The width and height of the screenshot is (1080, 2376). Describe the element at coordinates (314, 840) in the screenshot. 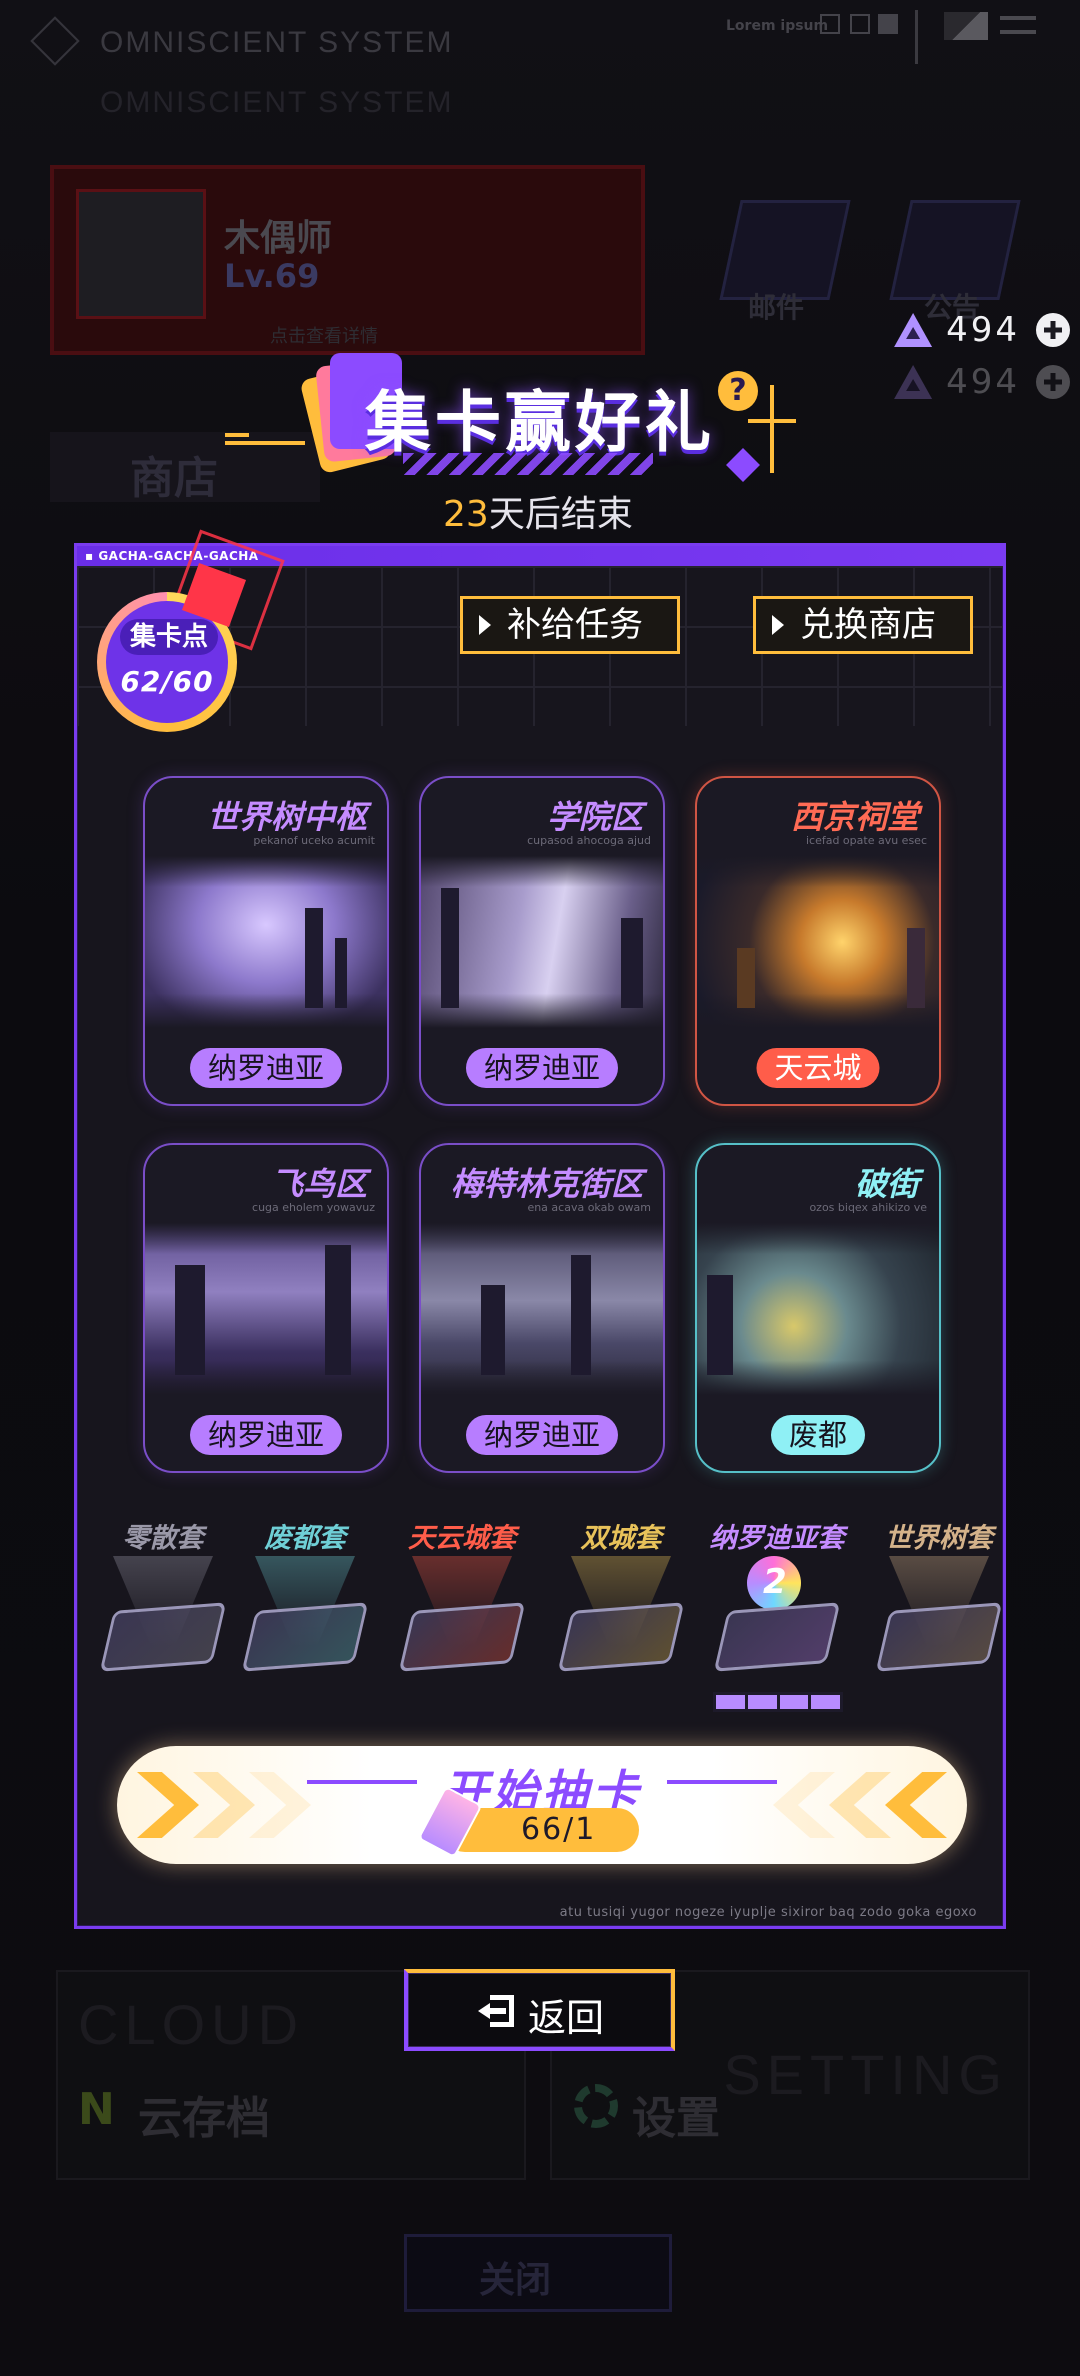

I see `district-subtitle: pekanof uceko acumit` at that location.